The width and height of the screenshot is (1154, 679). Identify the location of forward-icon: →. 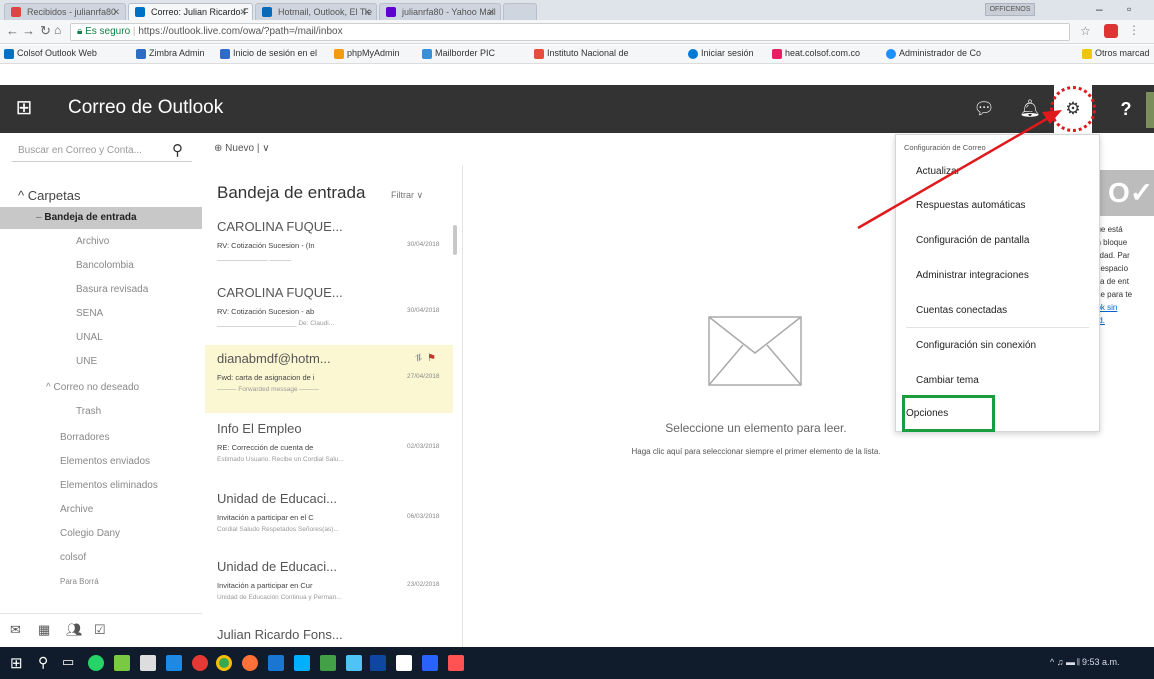
(28, 30).